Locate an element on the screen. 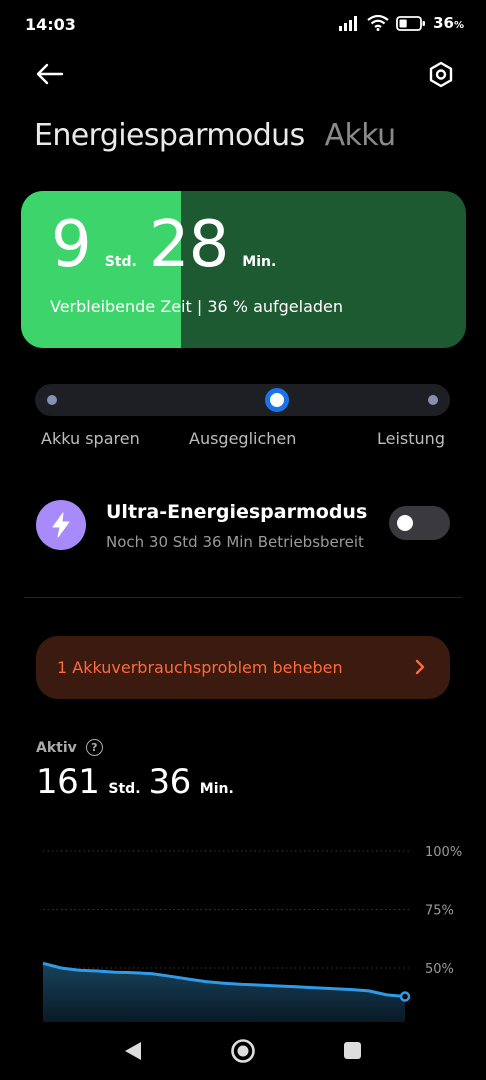 Image resolution: width=486 pixels, height=1080 pixels. remaining-hours-unit: Std. is located at coordinates (120, 262).